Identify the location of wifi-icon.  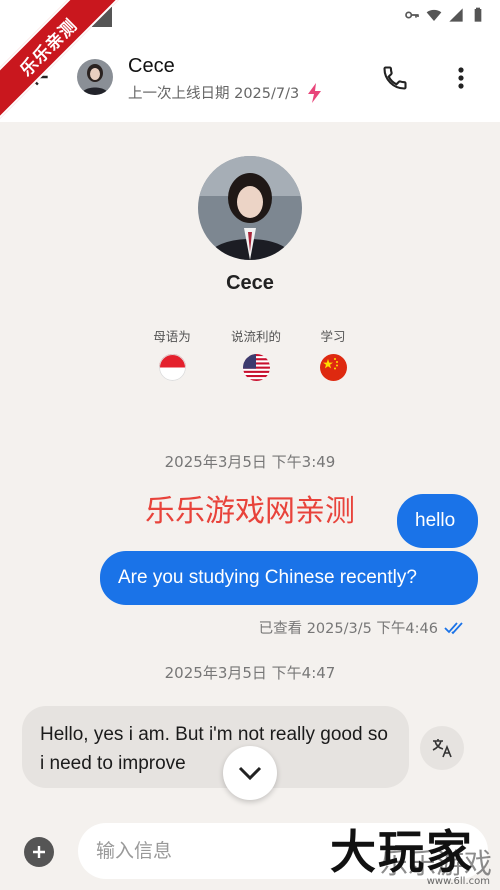
(434, 15).